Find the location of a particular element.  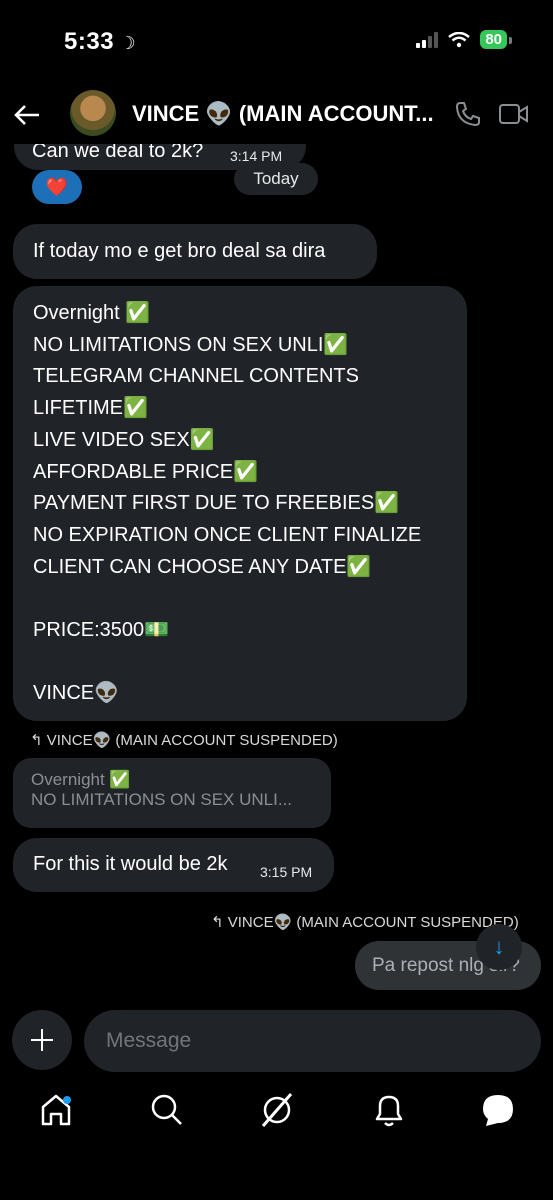

add-attachment-button is located at coordinates (42, 1040).